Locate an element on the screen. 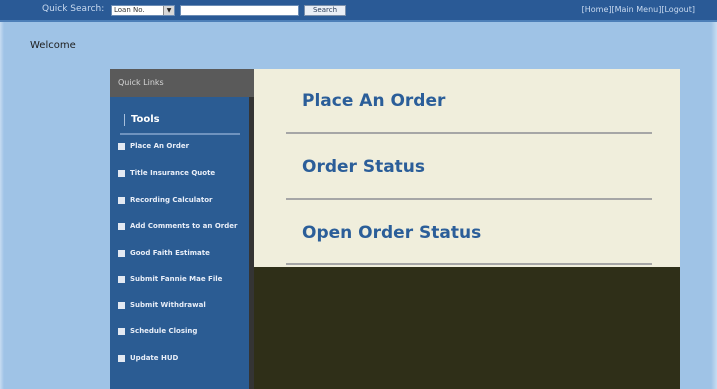 This screenshot has width=717, height=389. sidebar-item-title-insurance-quote: Title Insurance Quote is located at coordinates (166, 173).